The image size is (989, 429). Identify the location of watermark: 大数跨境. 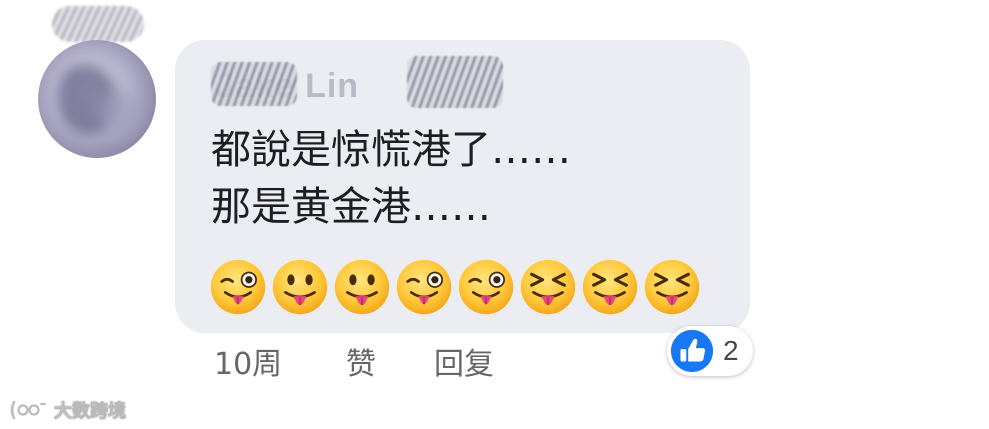
(67, 410).